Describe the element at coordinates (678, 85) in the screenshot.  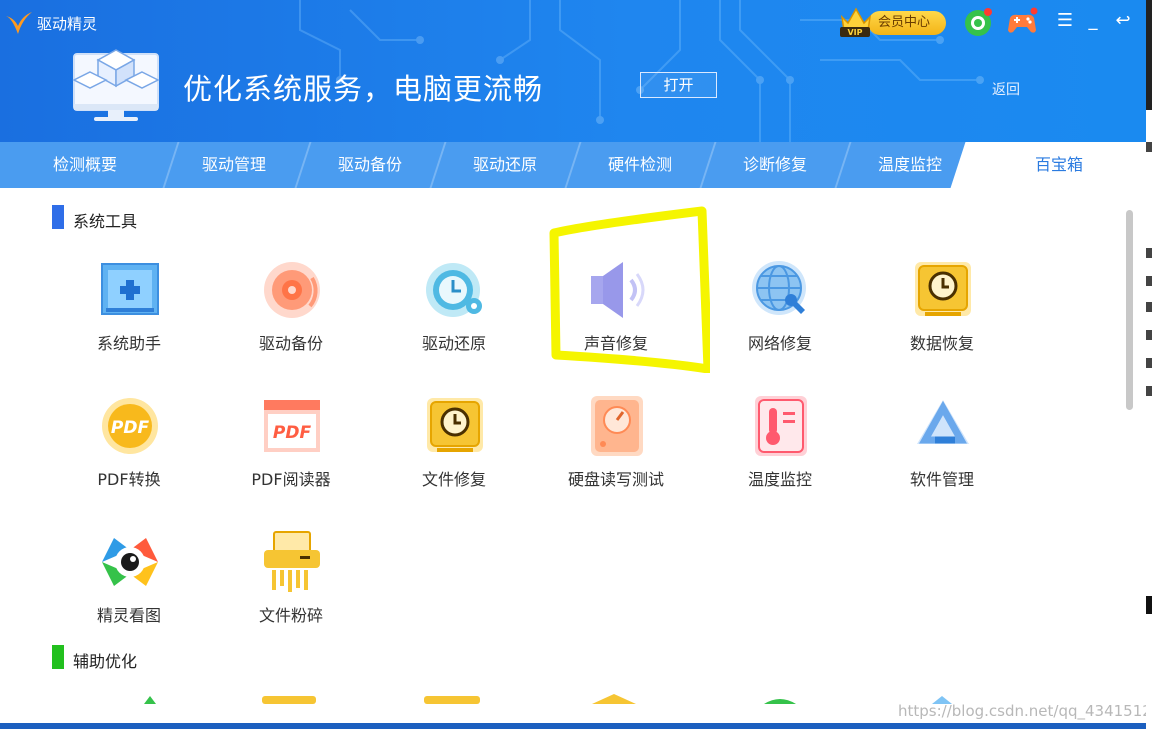
I see `open-button: 打开` at that location.